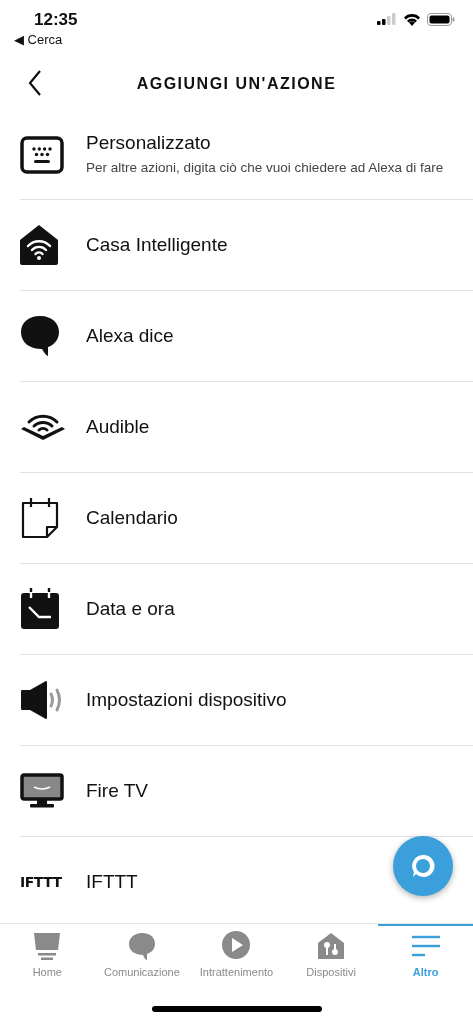 The width and height of the screenshot is (473, 1024). Describe the element at coordinates (246, 518) in the screenshot. I see `action-item: Calendario` at that location.